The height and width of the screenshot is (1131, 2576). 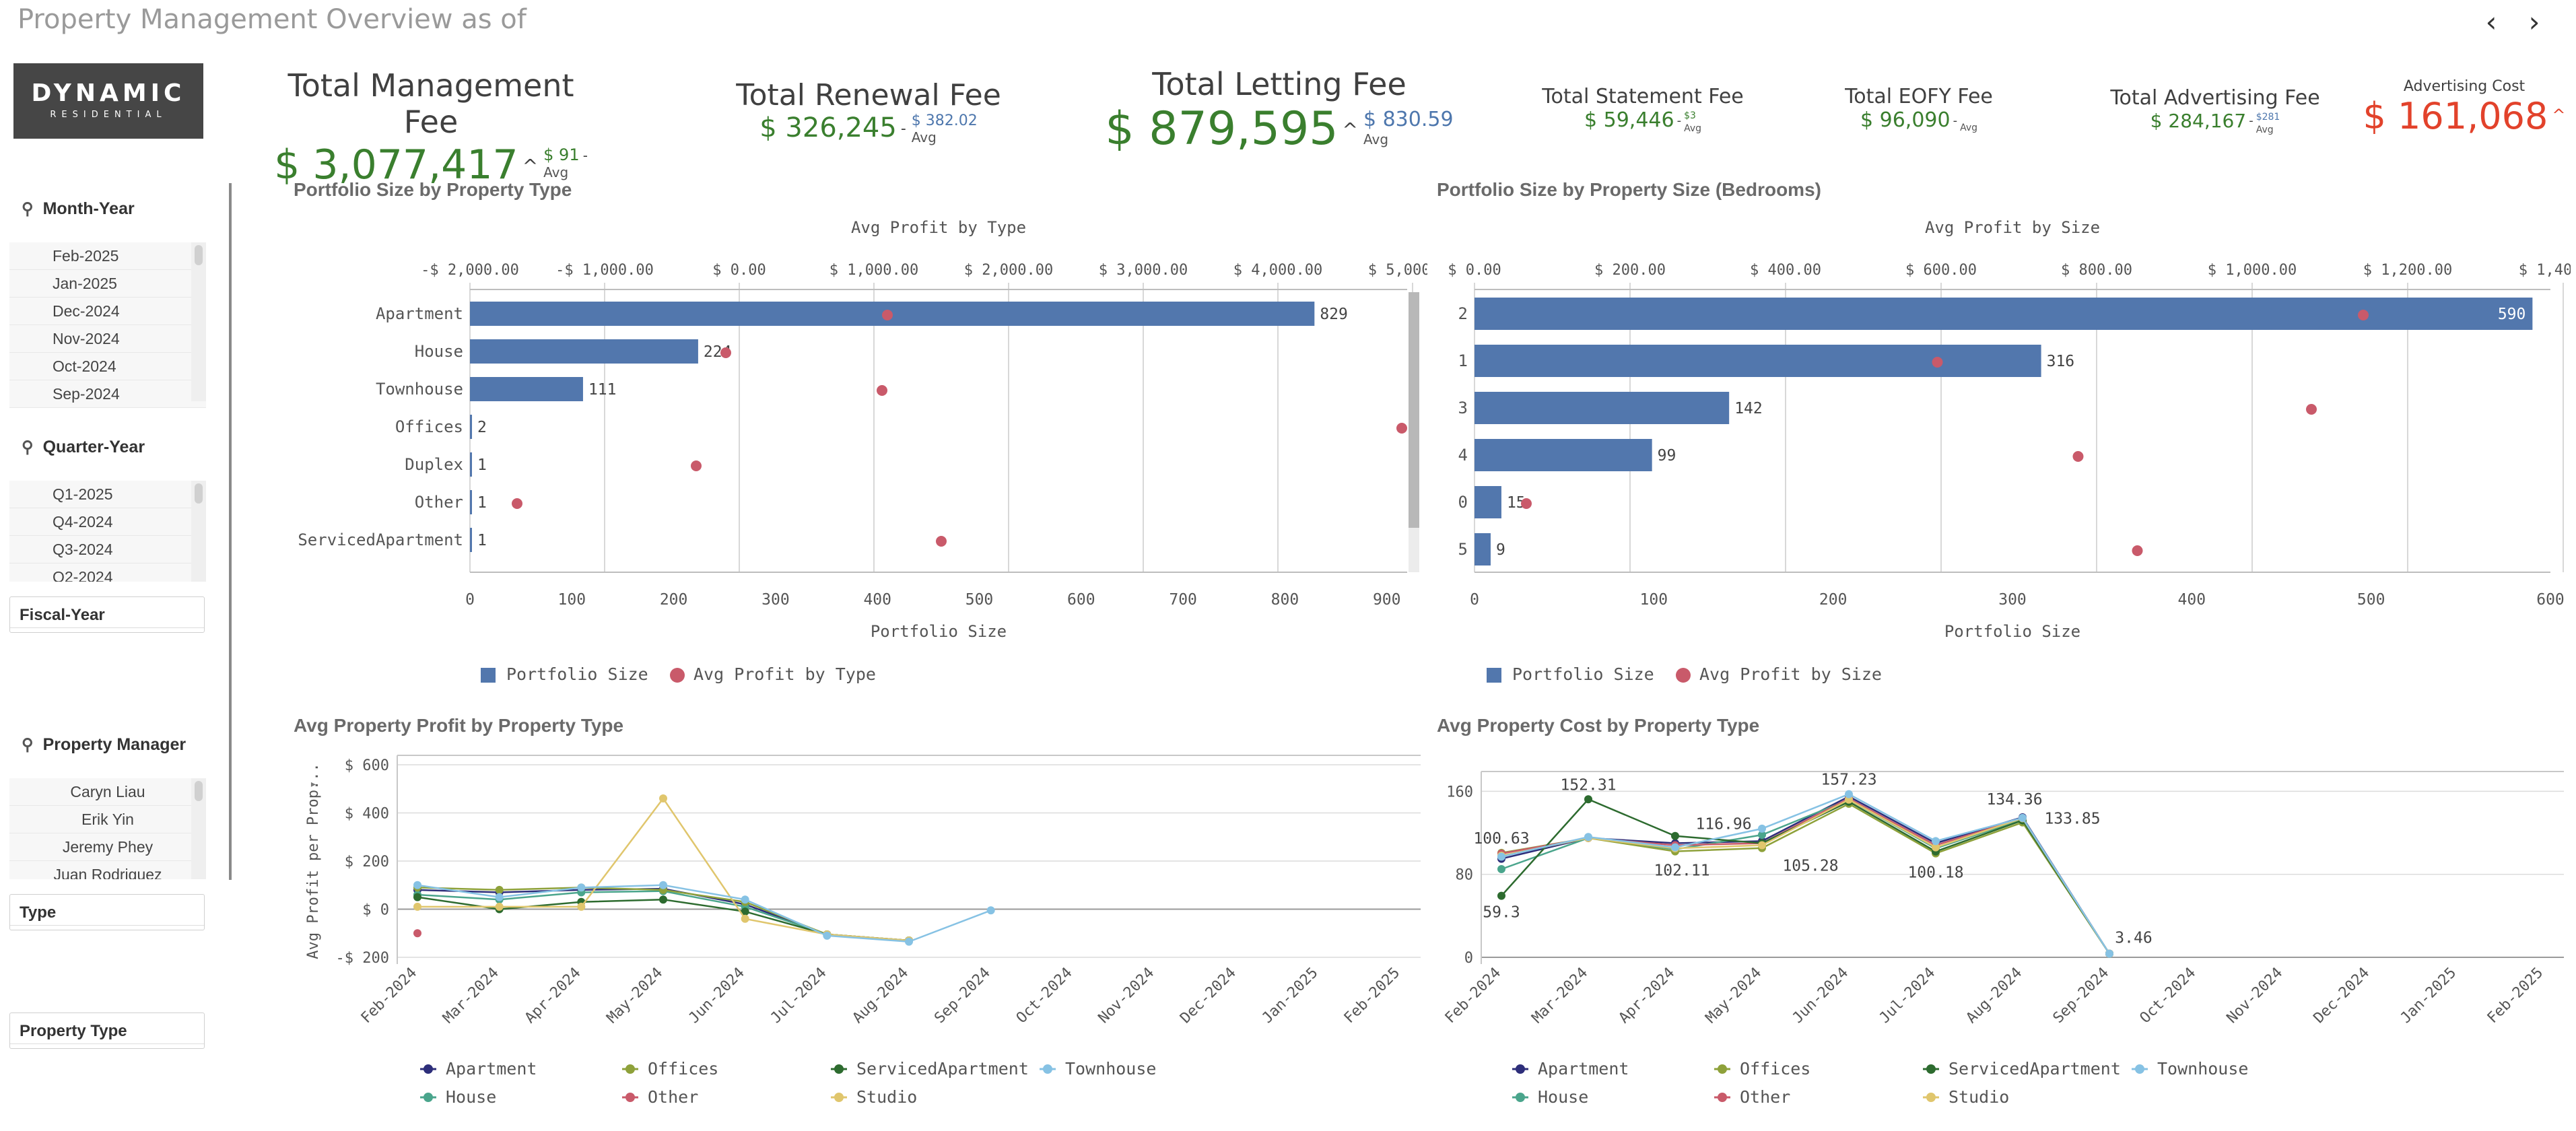 What do you see at coordinates (108, 394) in the screenshot?
I see `list-item: Sep-2024` at bounding box center [108, 394].